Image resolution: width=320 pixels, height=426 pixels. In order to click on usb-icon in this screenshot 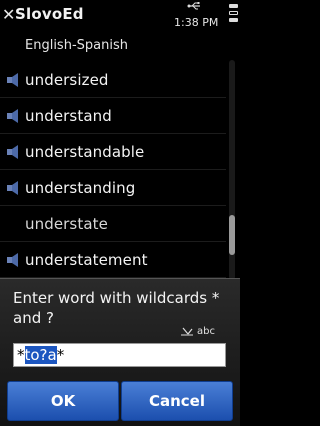, I will do `click(193, 6)`.